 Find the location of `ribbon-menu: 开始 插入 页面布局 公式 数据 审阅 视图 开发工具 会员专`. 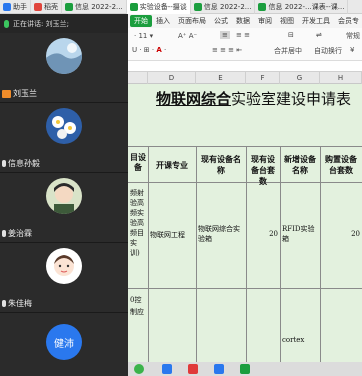

ribbon-menu: 开始 插入 页面布局 公式 数据 审阅 视图 开发工具 会员专 is located at coordinates (245, 21).